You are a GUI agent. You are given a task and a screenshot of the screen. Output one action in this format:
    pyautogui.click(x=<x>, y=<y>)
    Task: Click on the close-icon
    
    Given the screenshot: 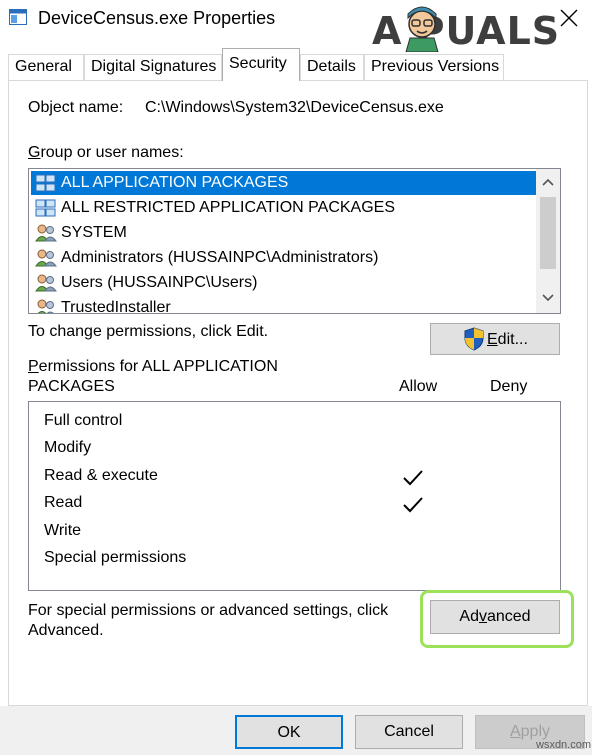 What is the action you would take?
    pyautogui.click(x=569, y=18)
    